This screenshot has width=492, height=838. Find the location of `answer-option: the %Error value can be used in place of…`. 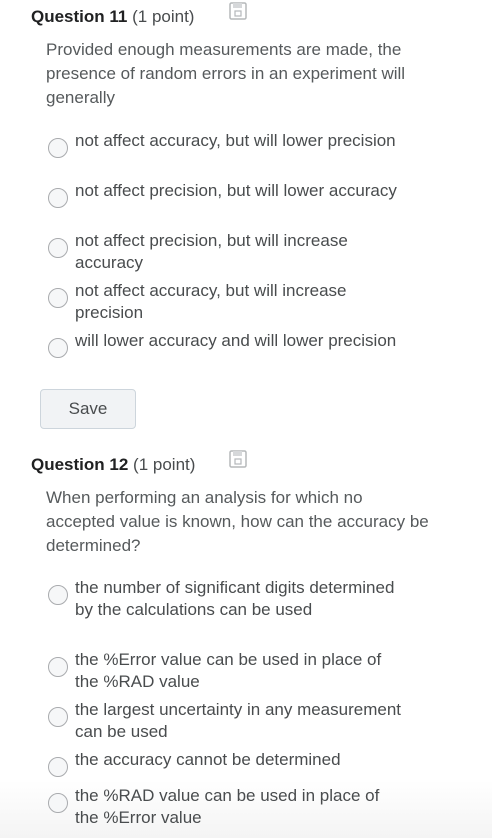

answer-option: the %Error value can be used in place of… is located at coordinates (238, 671).